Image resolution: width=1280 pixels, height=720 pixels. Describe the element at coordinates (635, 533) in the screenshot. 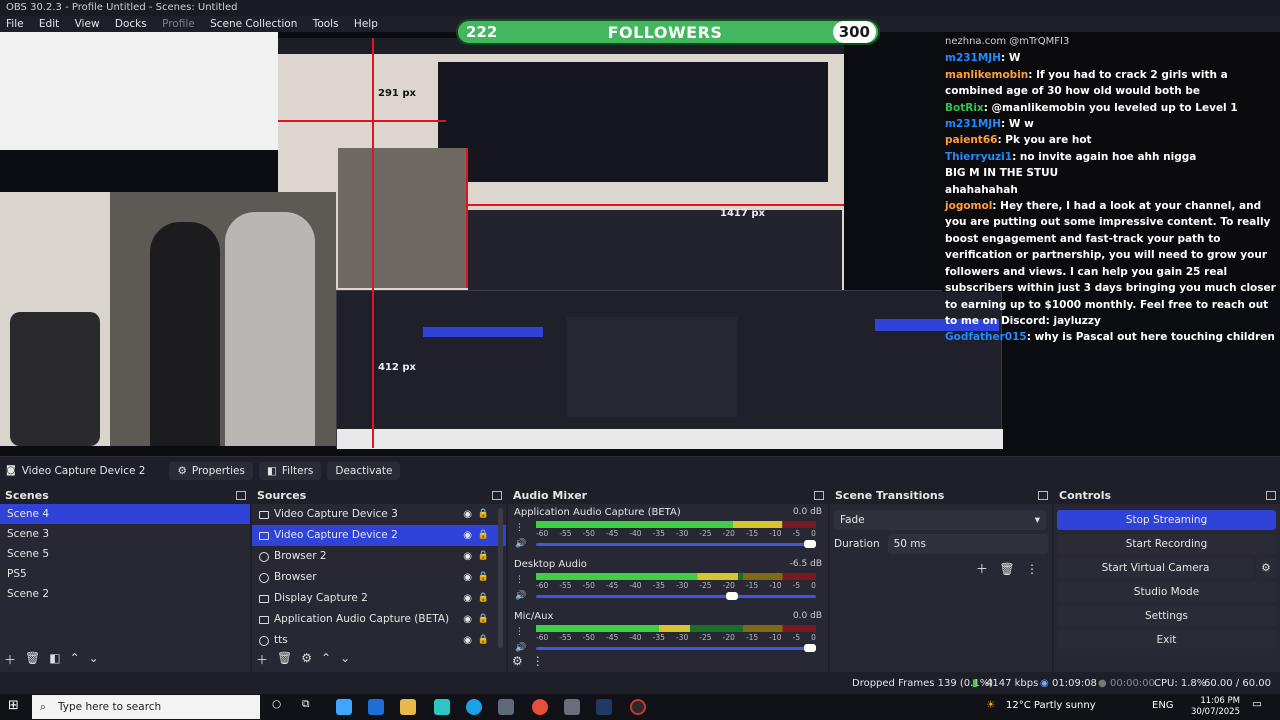

I see `tick-label: -40` at that location.